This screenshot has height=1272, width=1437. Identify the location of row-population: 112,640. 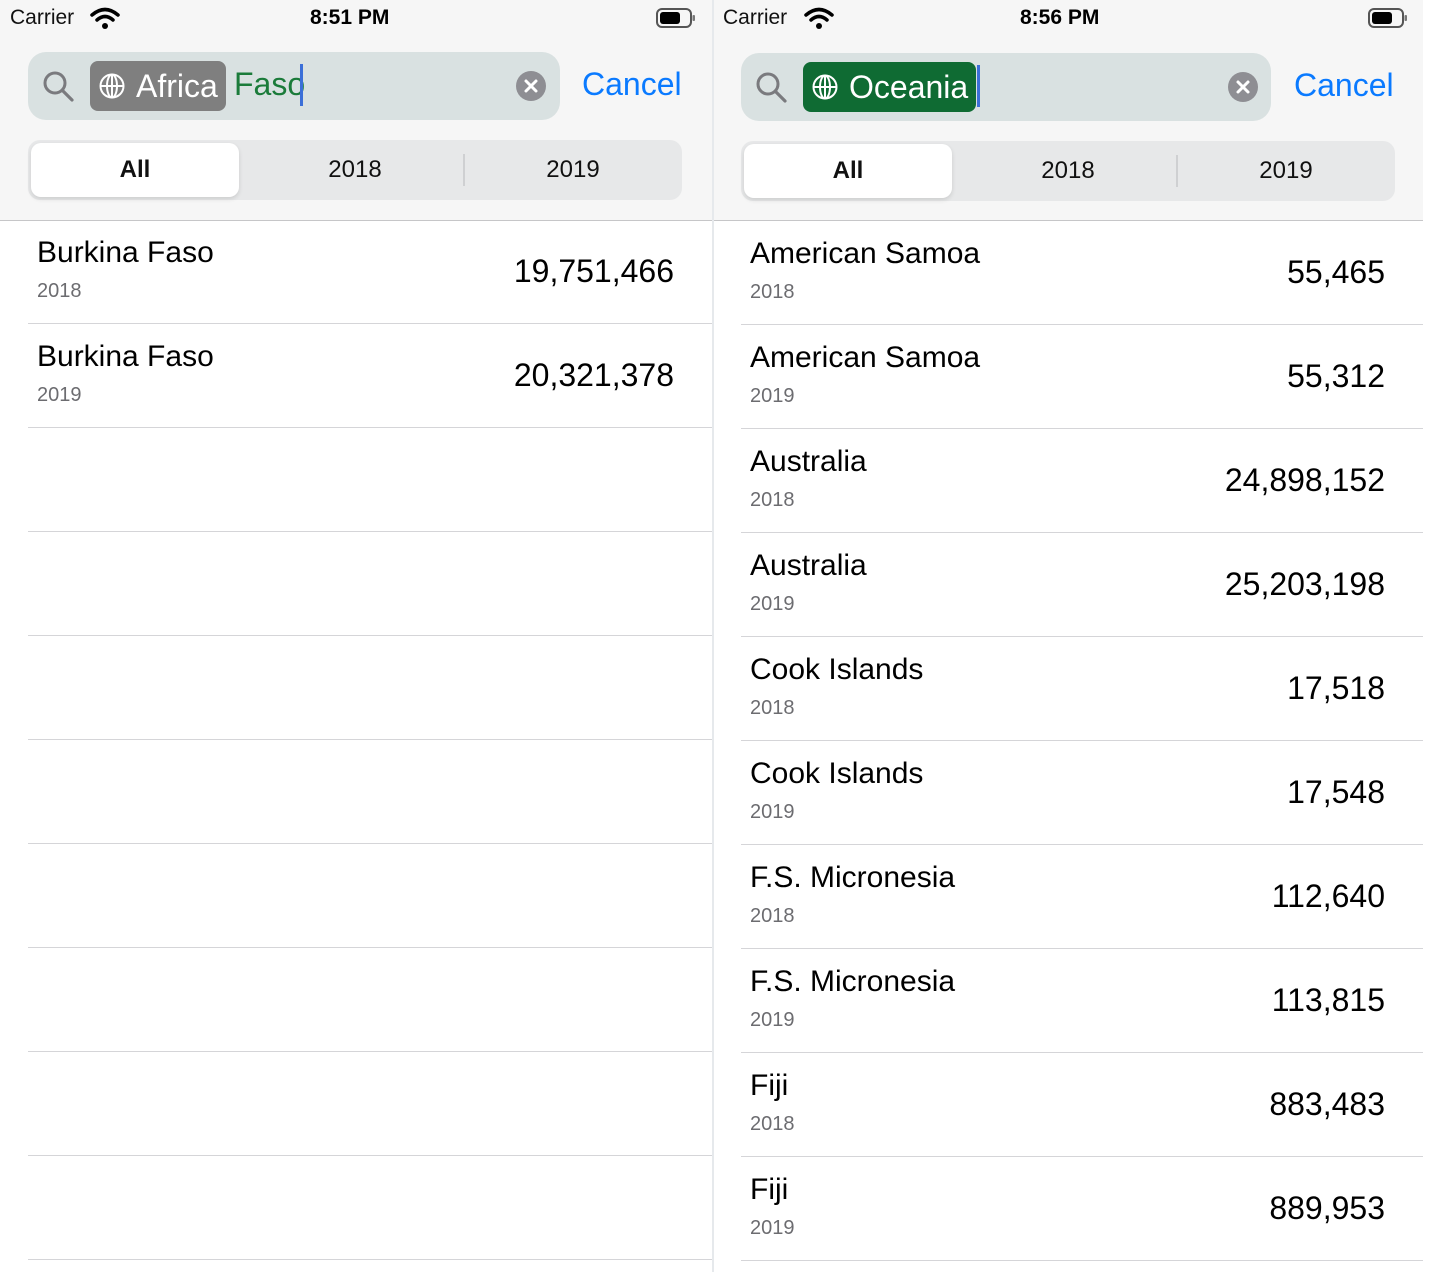
(1328, 896).